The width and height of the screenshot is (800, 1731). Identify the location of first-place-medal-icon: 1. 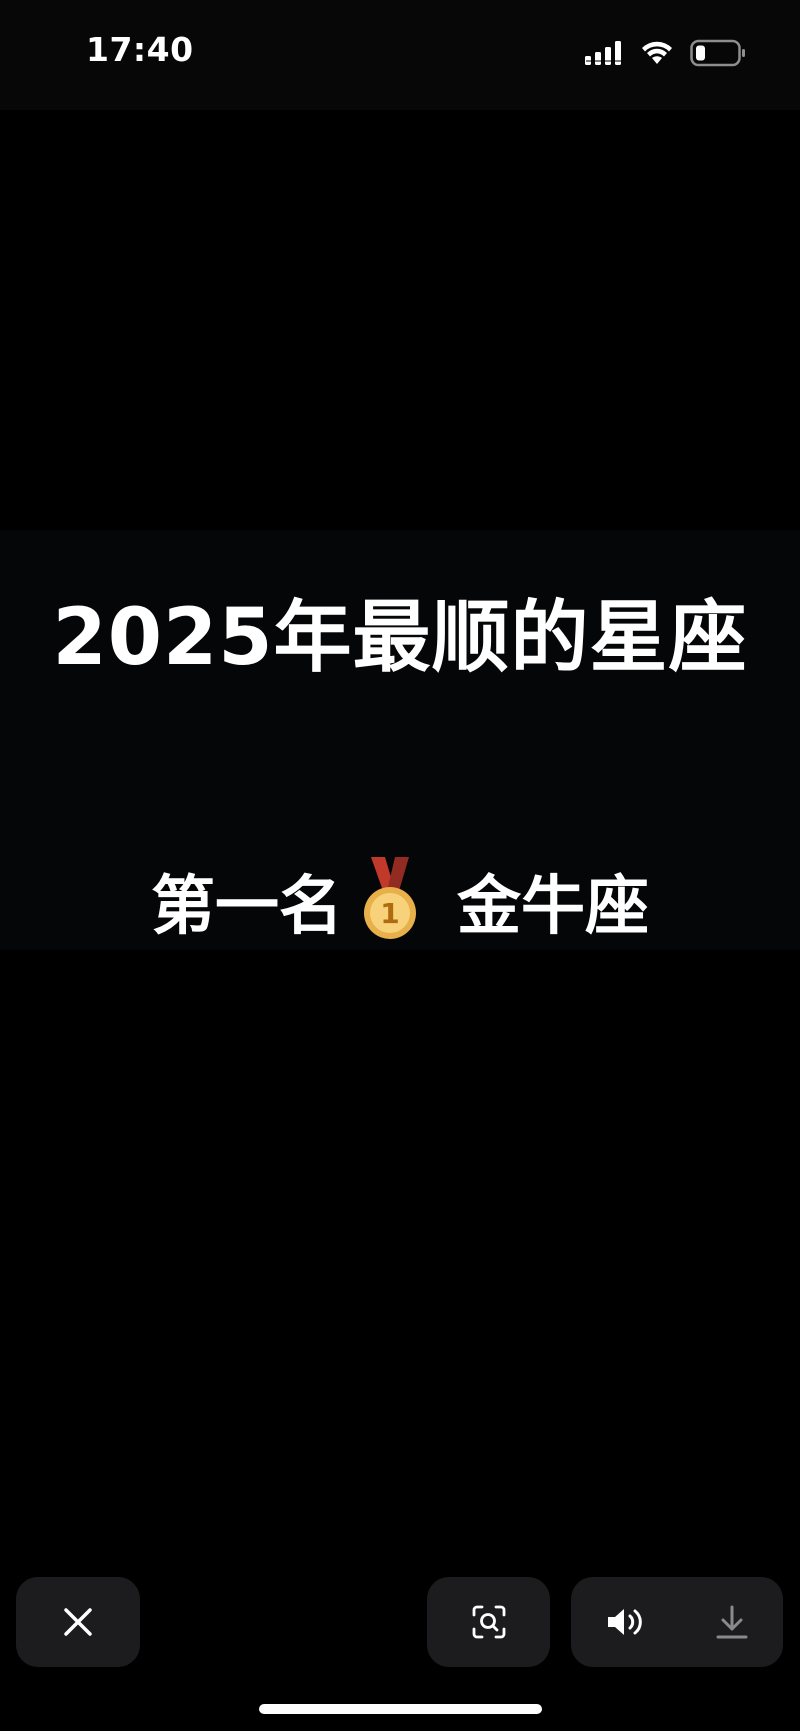
(390, 901).